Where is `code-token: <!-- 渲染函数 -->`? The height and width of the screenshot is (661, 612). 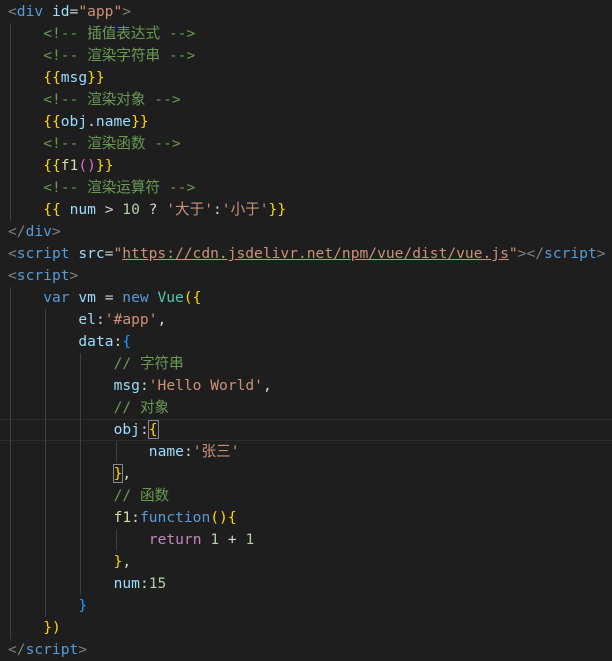 code-token: <!-- 渲染函数 --> is located at coordinates (112, 143).